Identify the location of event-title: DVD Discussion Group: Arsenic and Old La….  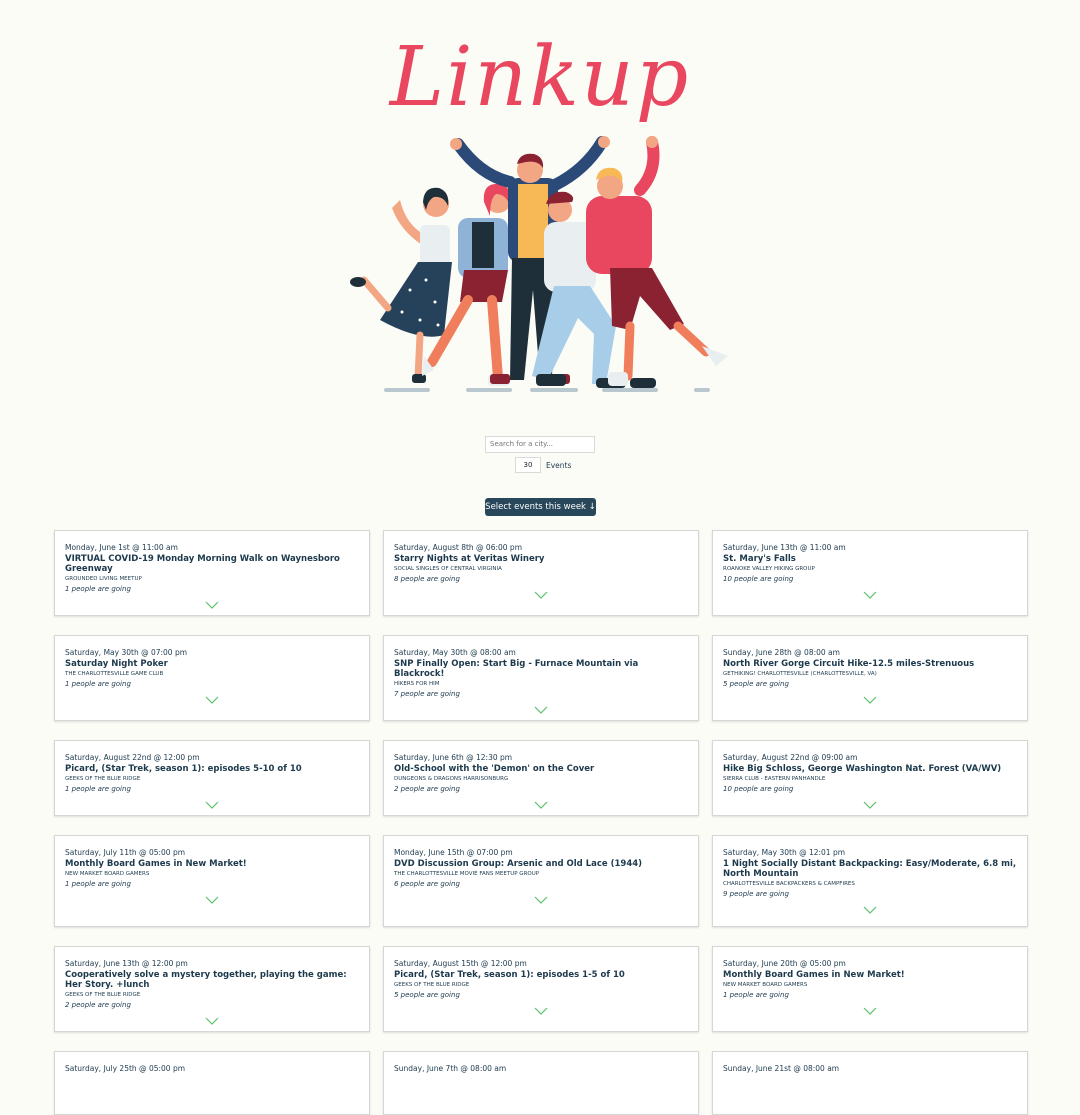
(541, 864).